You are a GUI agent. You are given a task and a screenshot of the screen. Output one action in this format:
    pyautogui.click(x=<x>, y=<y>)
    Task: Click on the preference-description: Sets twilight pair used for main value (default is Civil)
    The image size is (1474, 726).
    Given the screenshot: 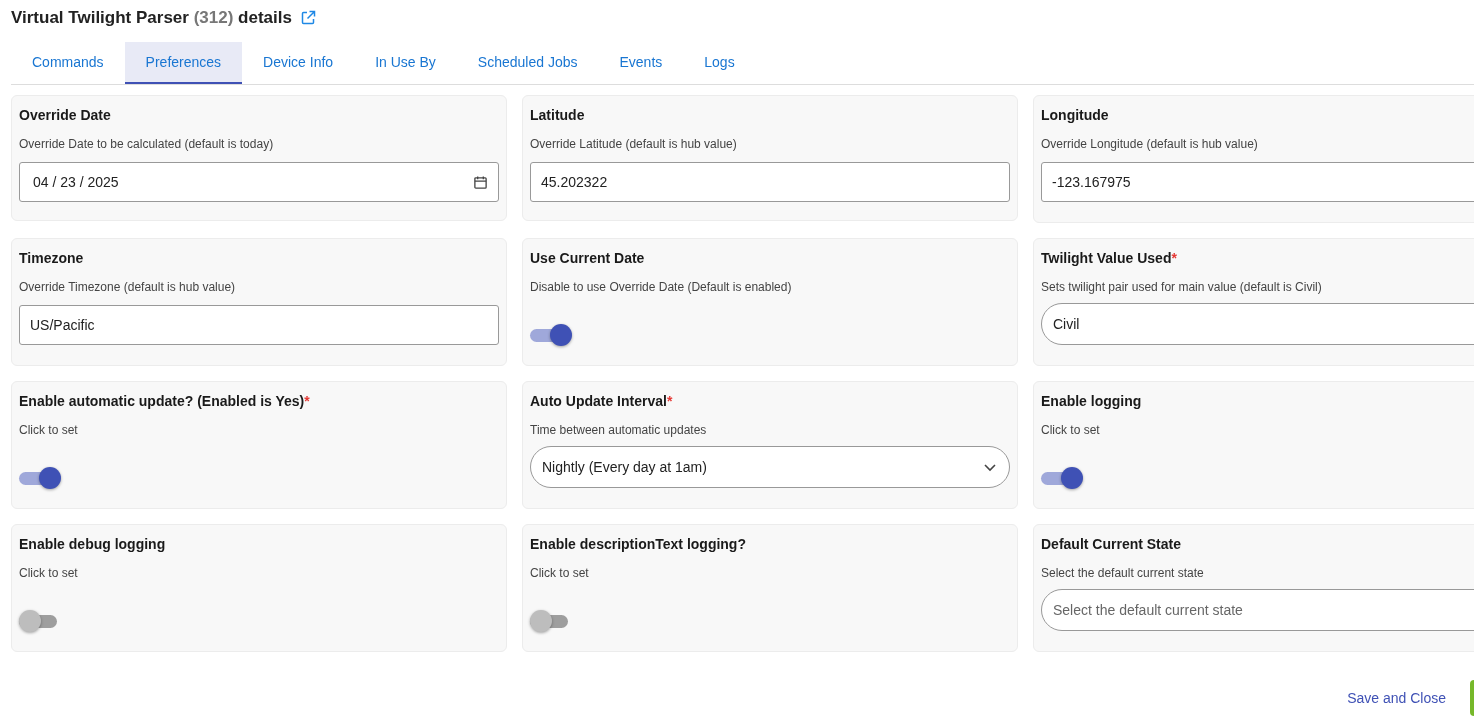 What is the action you would take?
    pyautogui.click(x=1181, y=287)
    